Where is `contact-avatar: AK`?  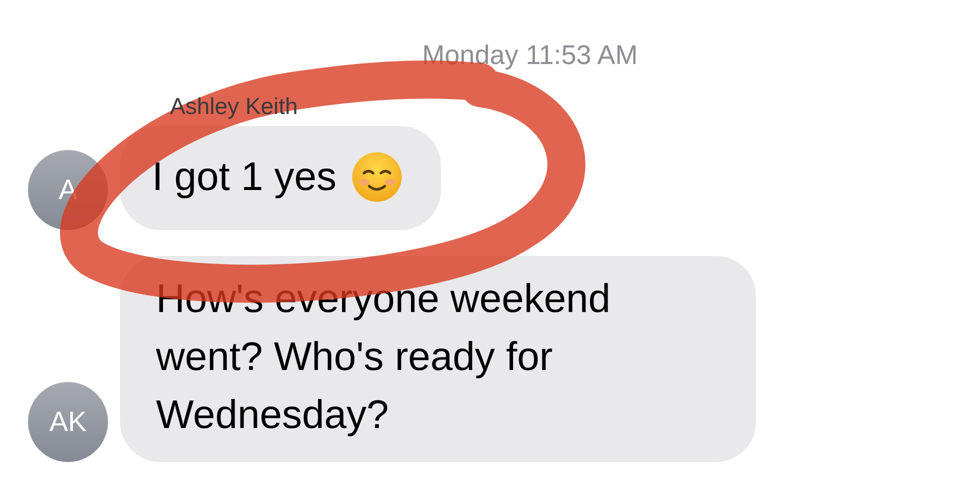
contact-avatar: AK is located at coordinates (68, 422).